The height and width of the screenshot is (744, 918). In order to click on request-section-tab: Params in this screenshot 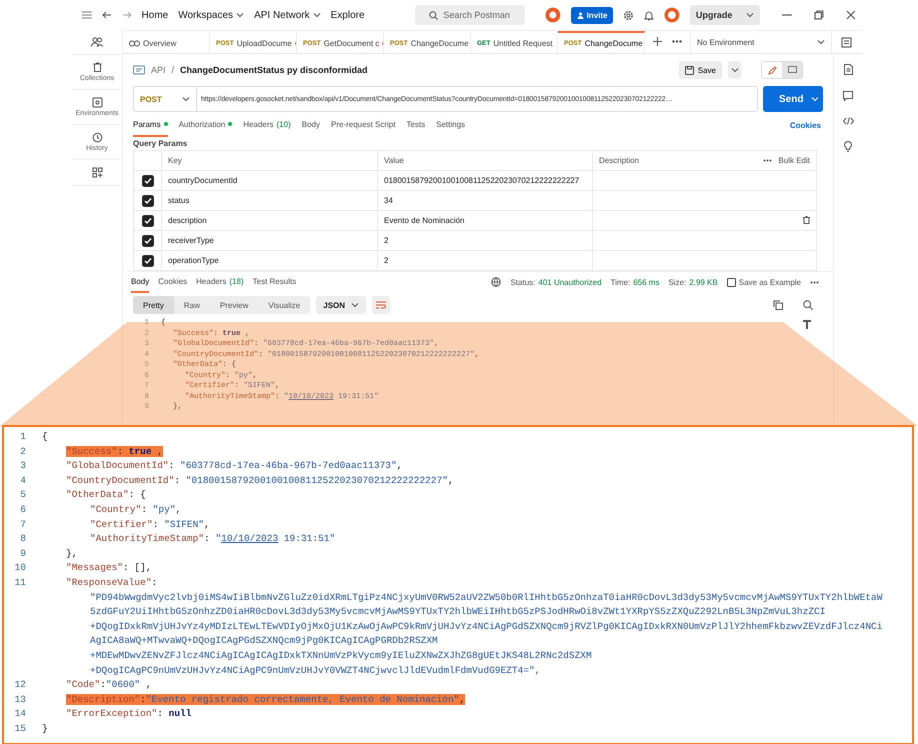, I will do `click(150, 125)`.